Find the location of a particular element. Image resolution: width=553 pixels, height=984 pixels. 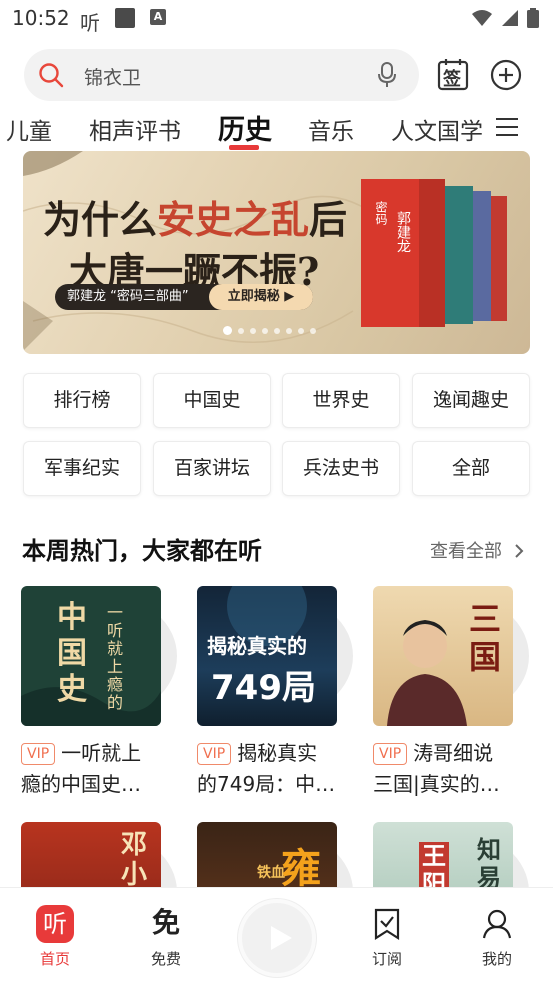

tab-menu-icon is located at coordinates (507, 127).